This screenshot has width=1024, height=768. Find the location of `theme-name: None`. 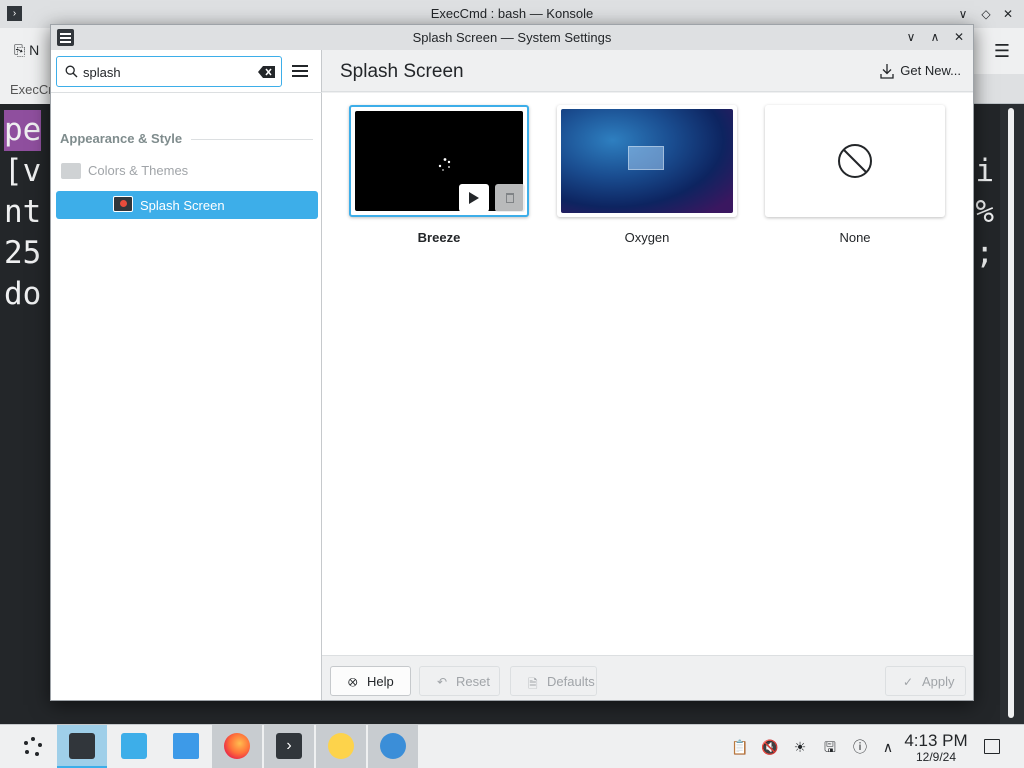

theme-name: None is located at coordinates (855, 237).